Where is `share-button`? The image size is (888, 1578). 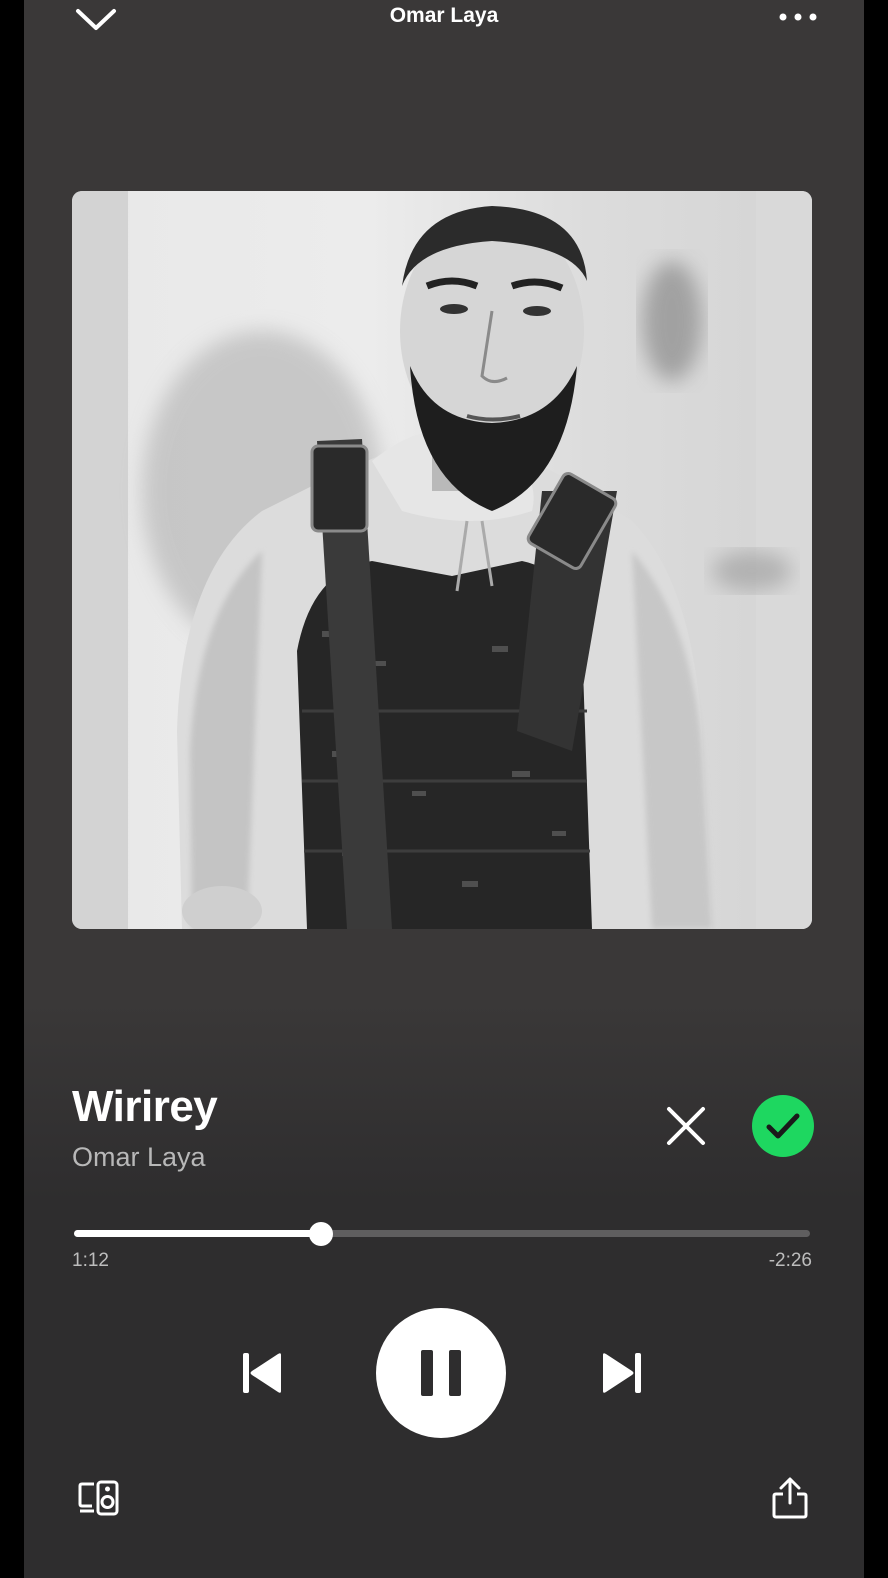 share-button is located at coordinates (790, 1498).